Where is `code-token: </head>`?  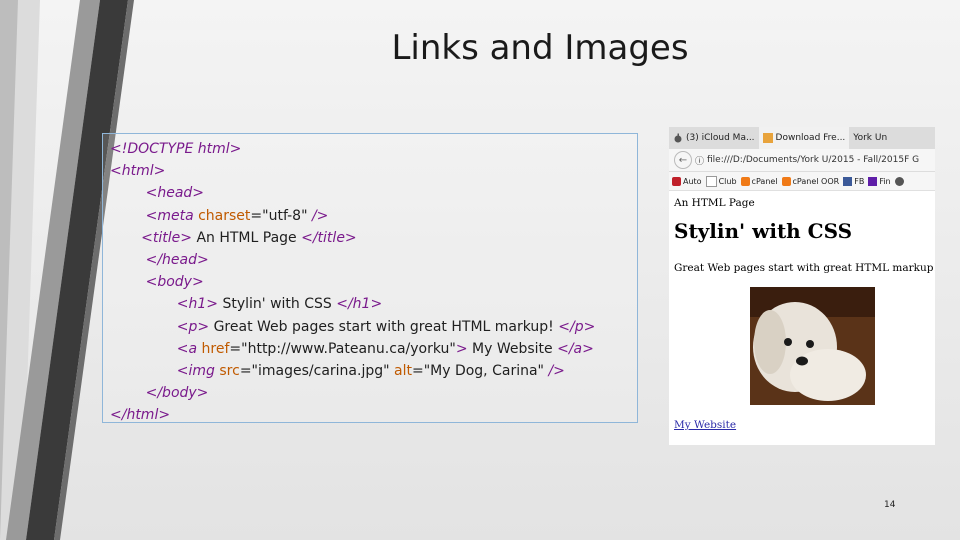
code-token: </head> is located at coordinates (177, 260).